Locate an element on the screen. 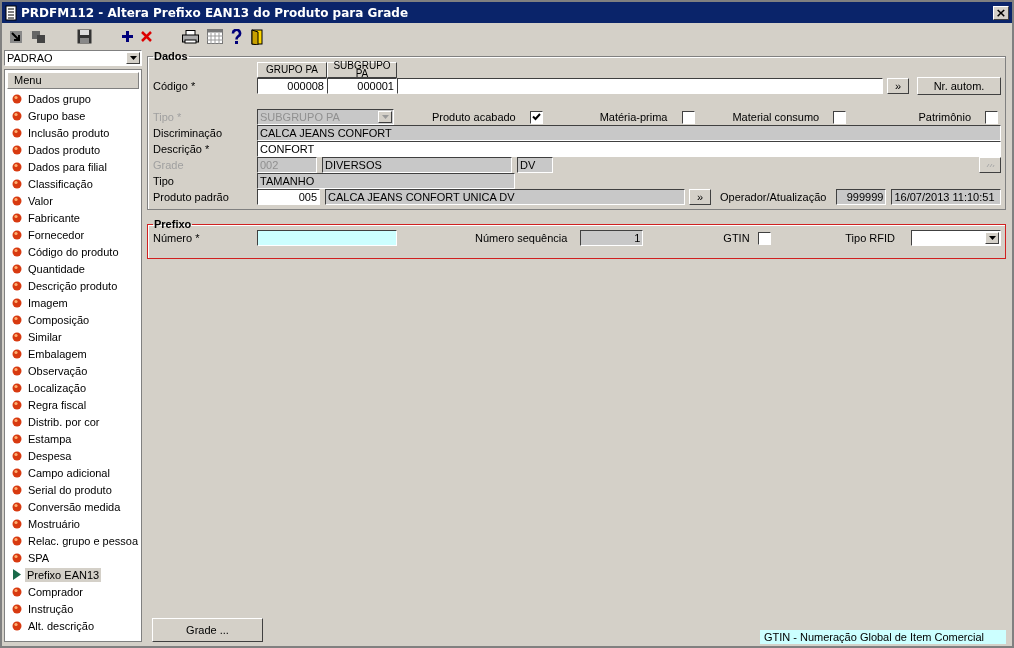 The width and height of the screenshot is (1014, 648). input-field: CALCA JEANS CONFORT UNICA DV is located at coordinates (505, 197).